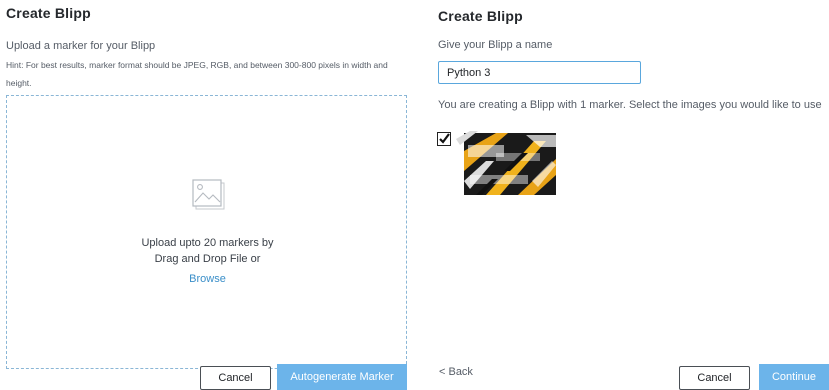 The image size is (829, 390). Describe the element at coordinates (456, 372) in the screenshot. I see `back-link: < Back` at that location.